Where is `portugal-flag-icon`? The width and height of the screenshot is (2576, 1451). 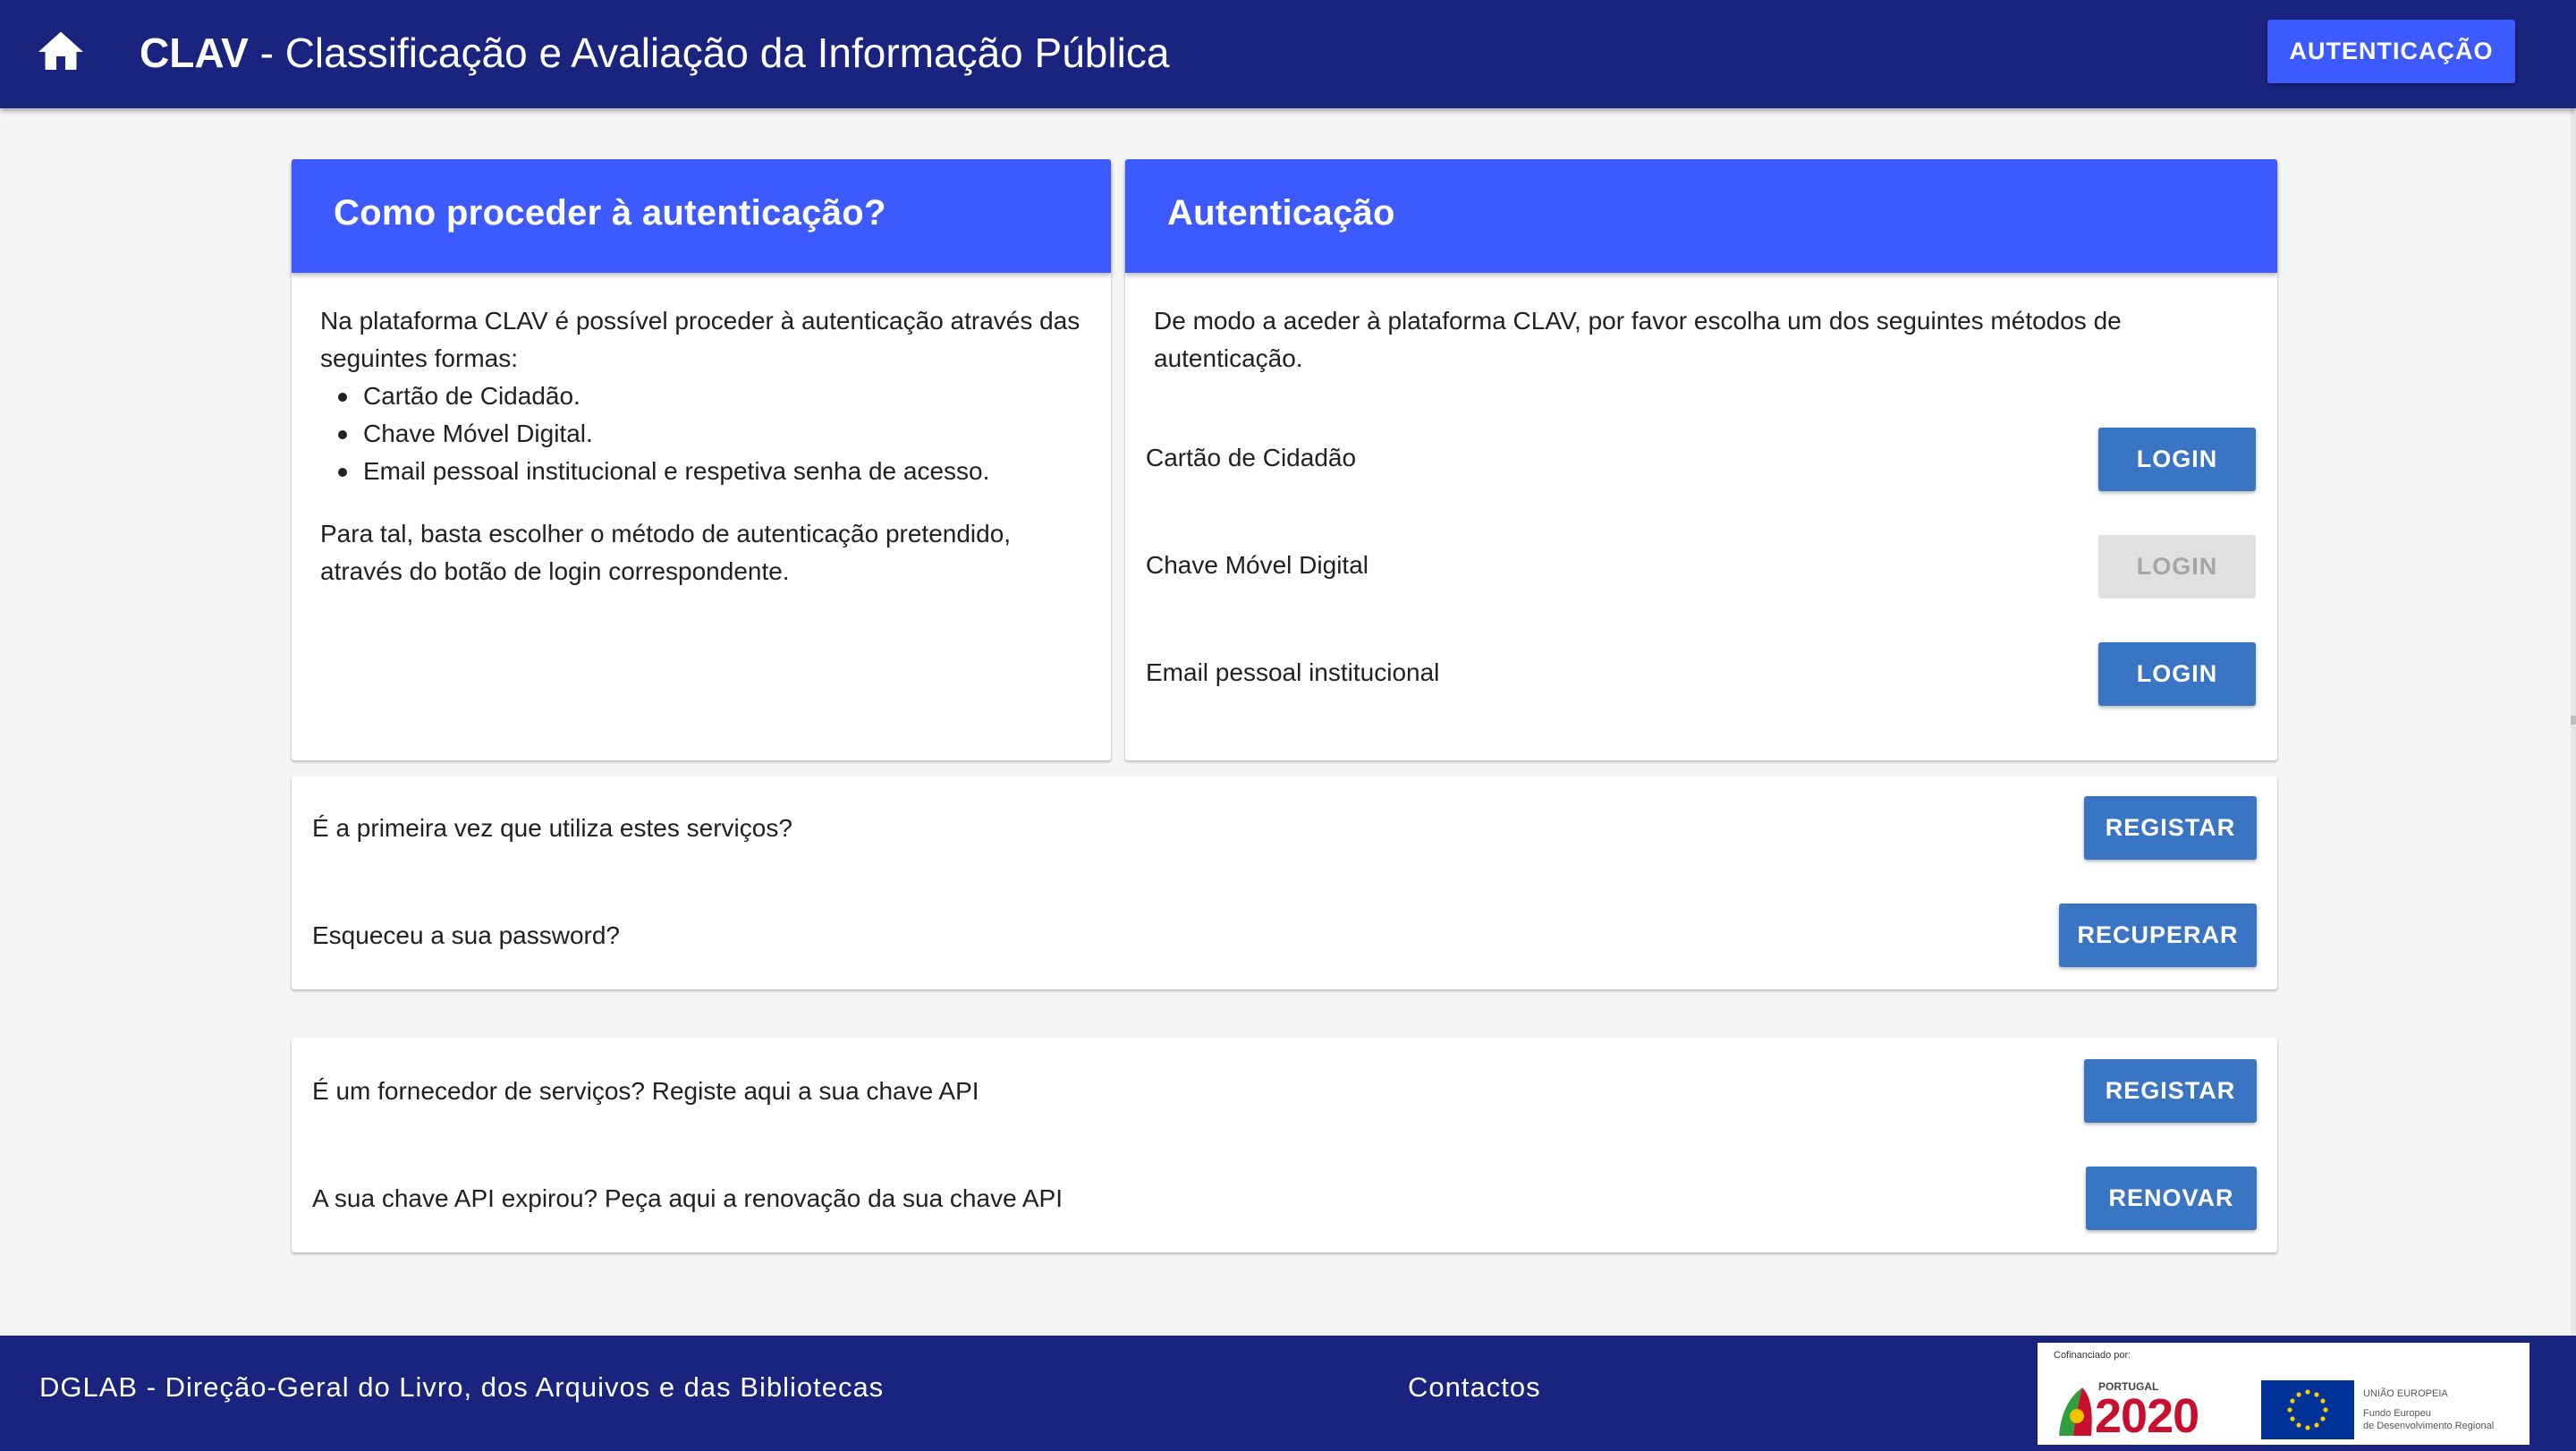
portugal-flag-icon is located at coordinates (2075, 1411).